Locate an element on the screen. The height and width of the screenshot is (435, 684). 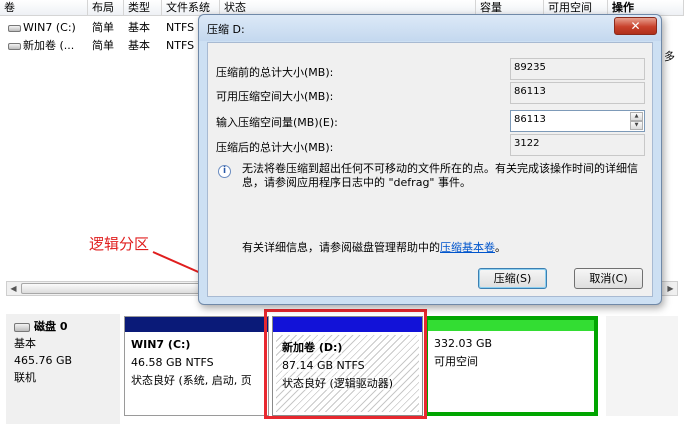
total-before-value: 89235 is located at coordinates (577, 69).